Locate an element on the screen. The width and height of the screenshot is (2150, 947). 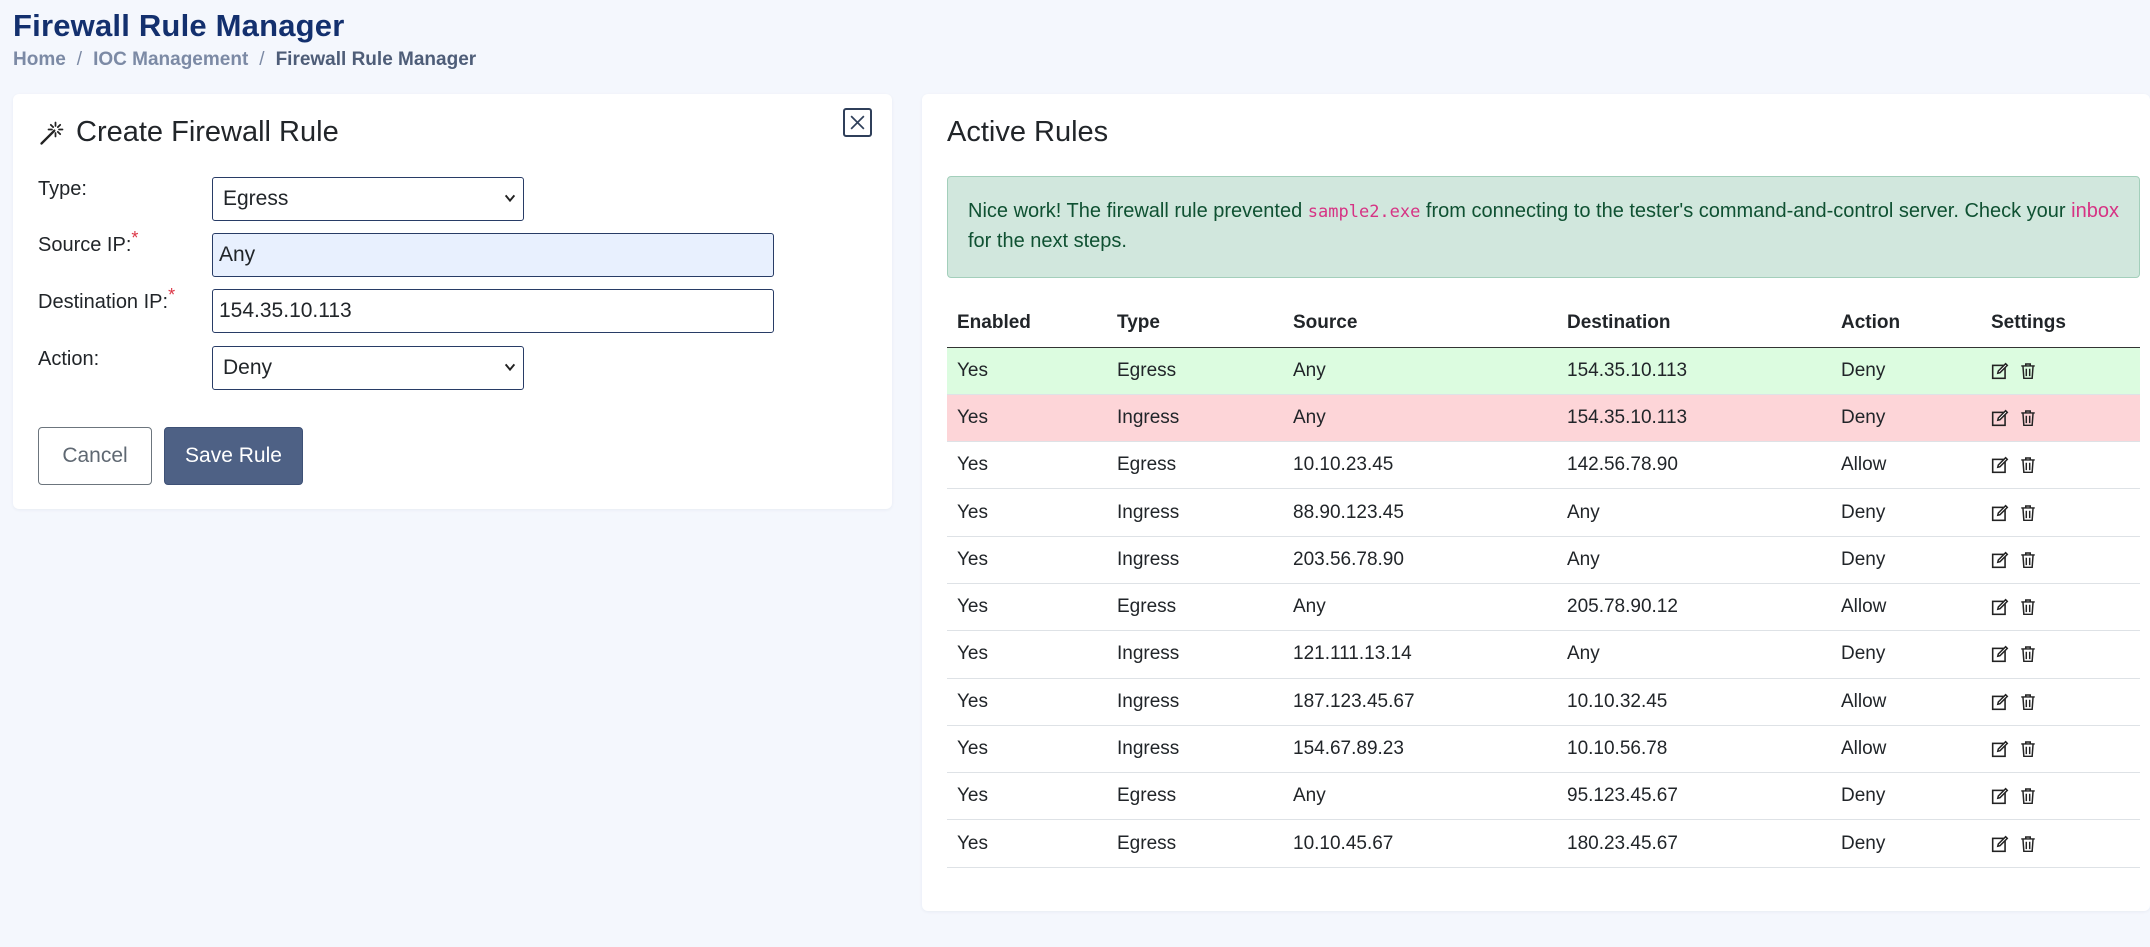
breadcrumb-ioc-management: IOC Management is located at coordinates (170, 60).